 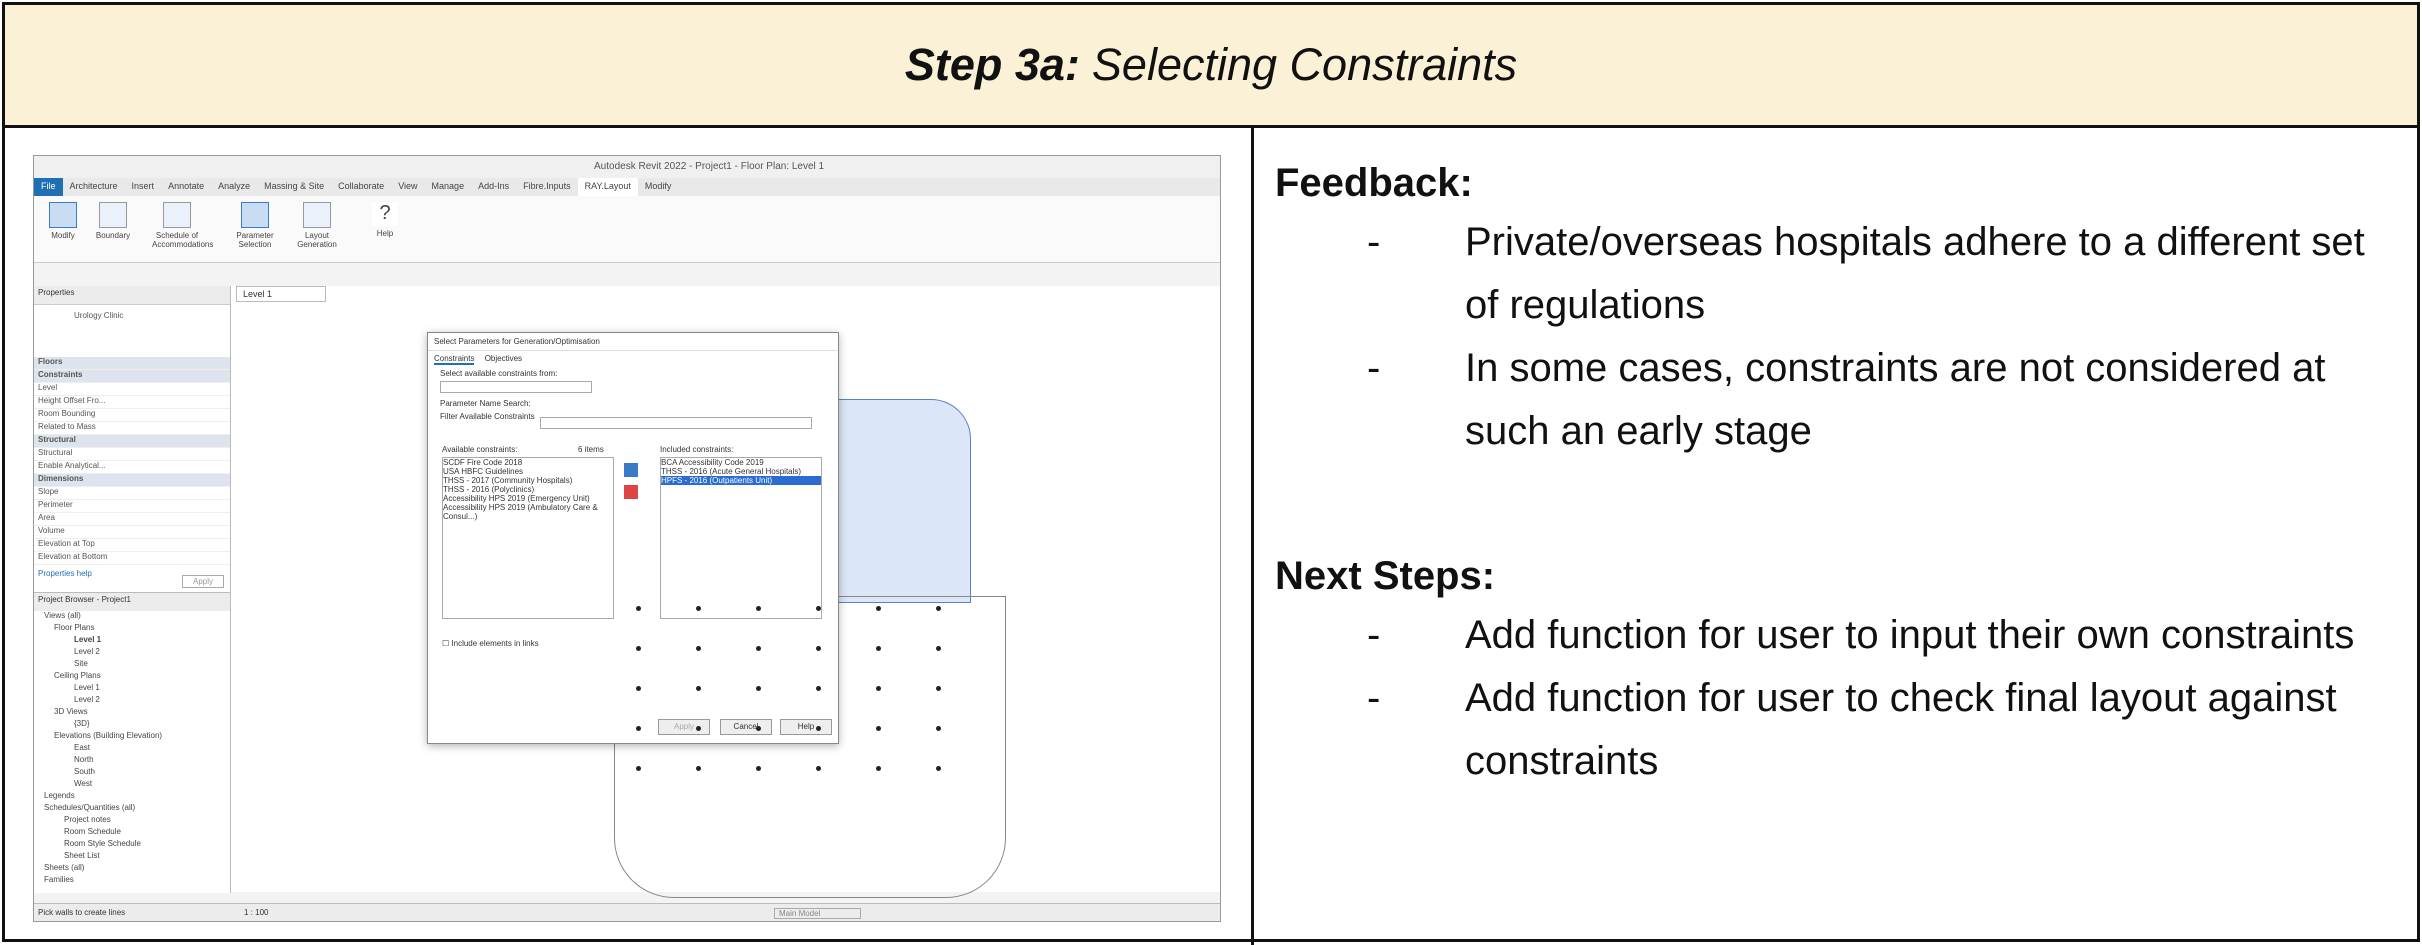 What do you see at coordinates (132, 415) in the screenshot?
I see `prop-row: Room Bounding` at bounding box center [132, 415].